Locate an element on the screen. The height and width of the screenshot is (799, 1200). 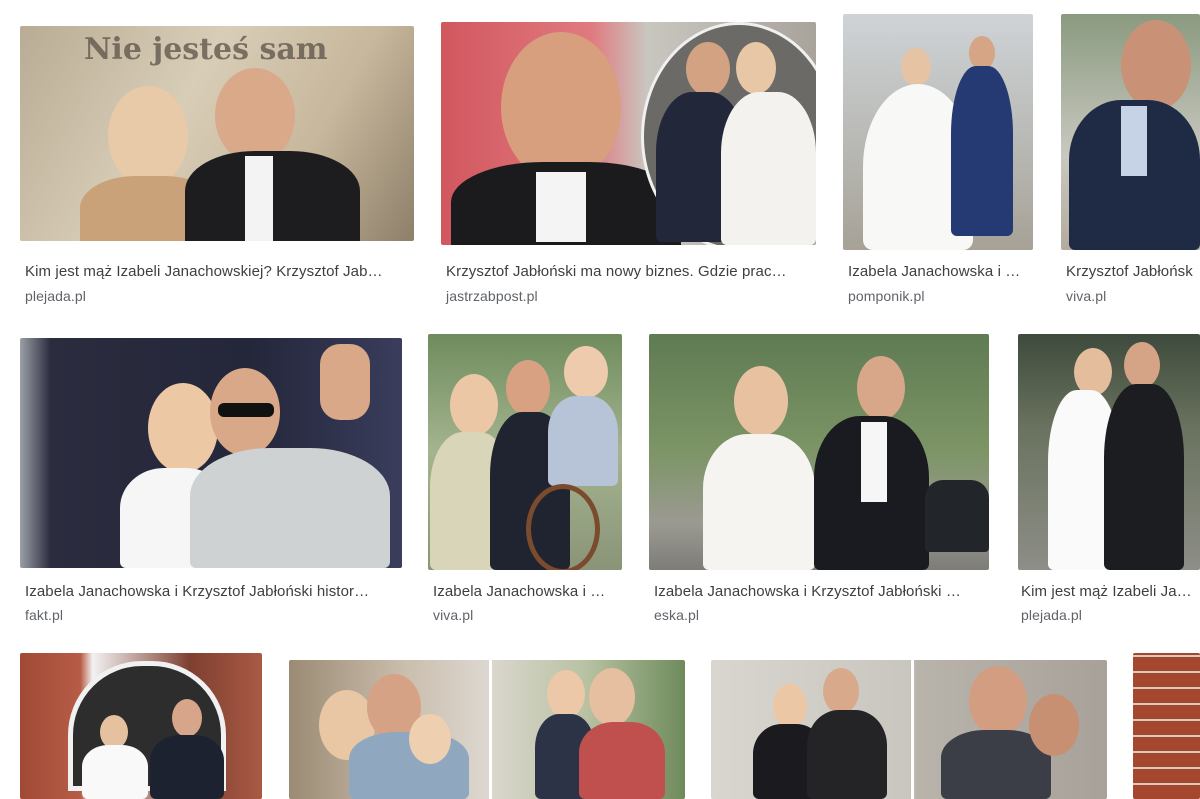
result-source: fakt.pl is located at coordinates (44, 615).